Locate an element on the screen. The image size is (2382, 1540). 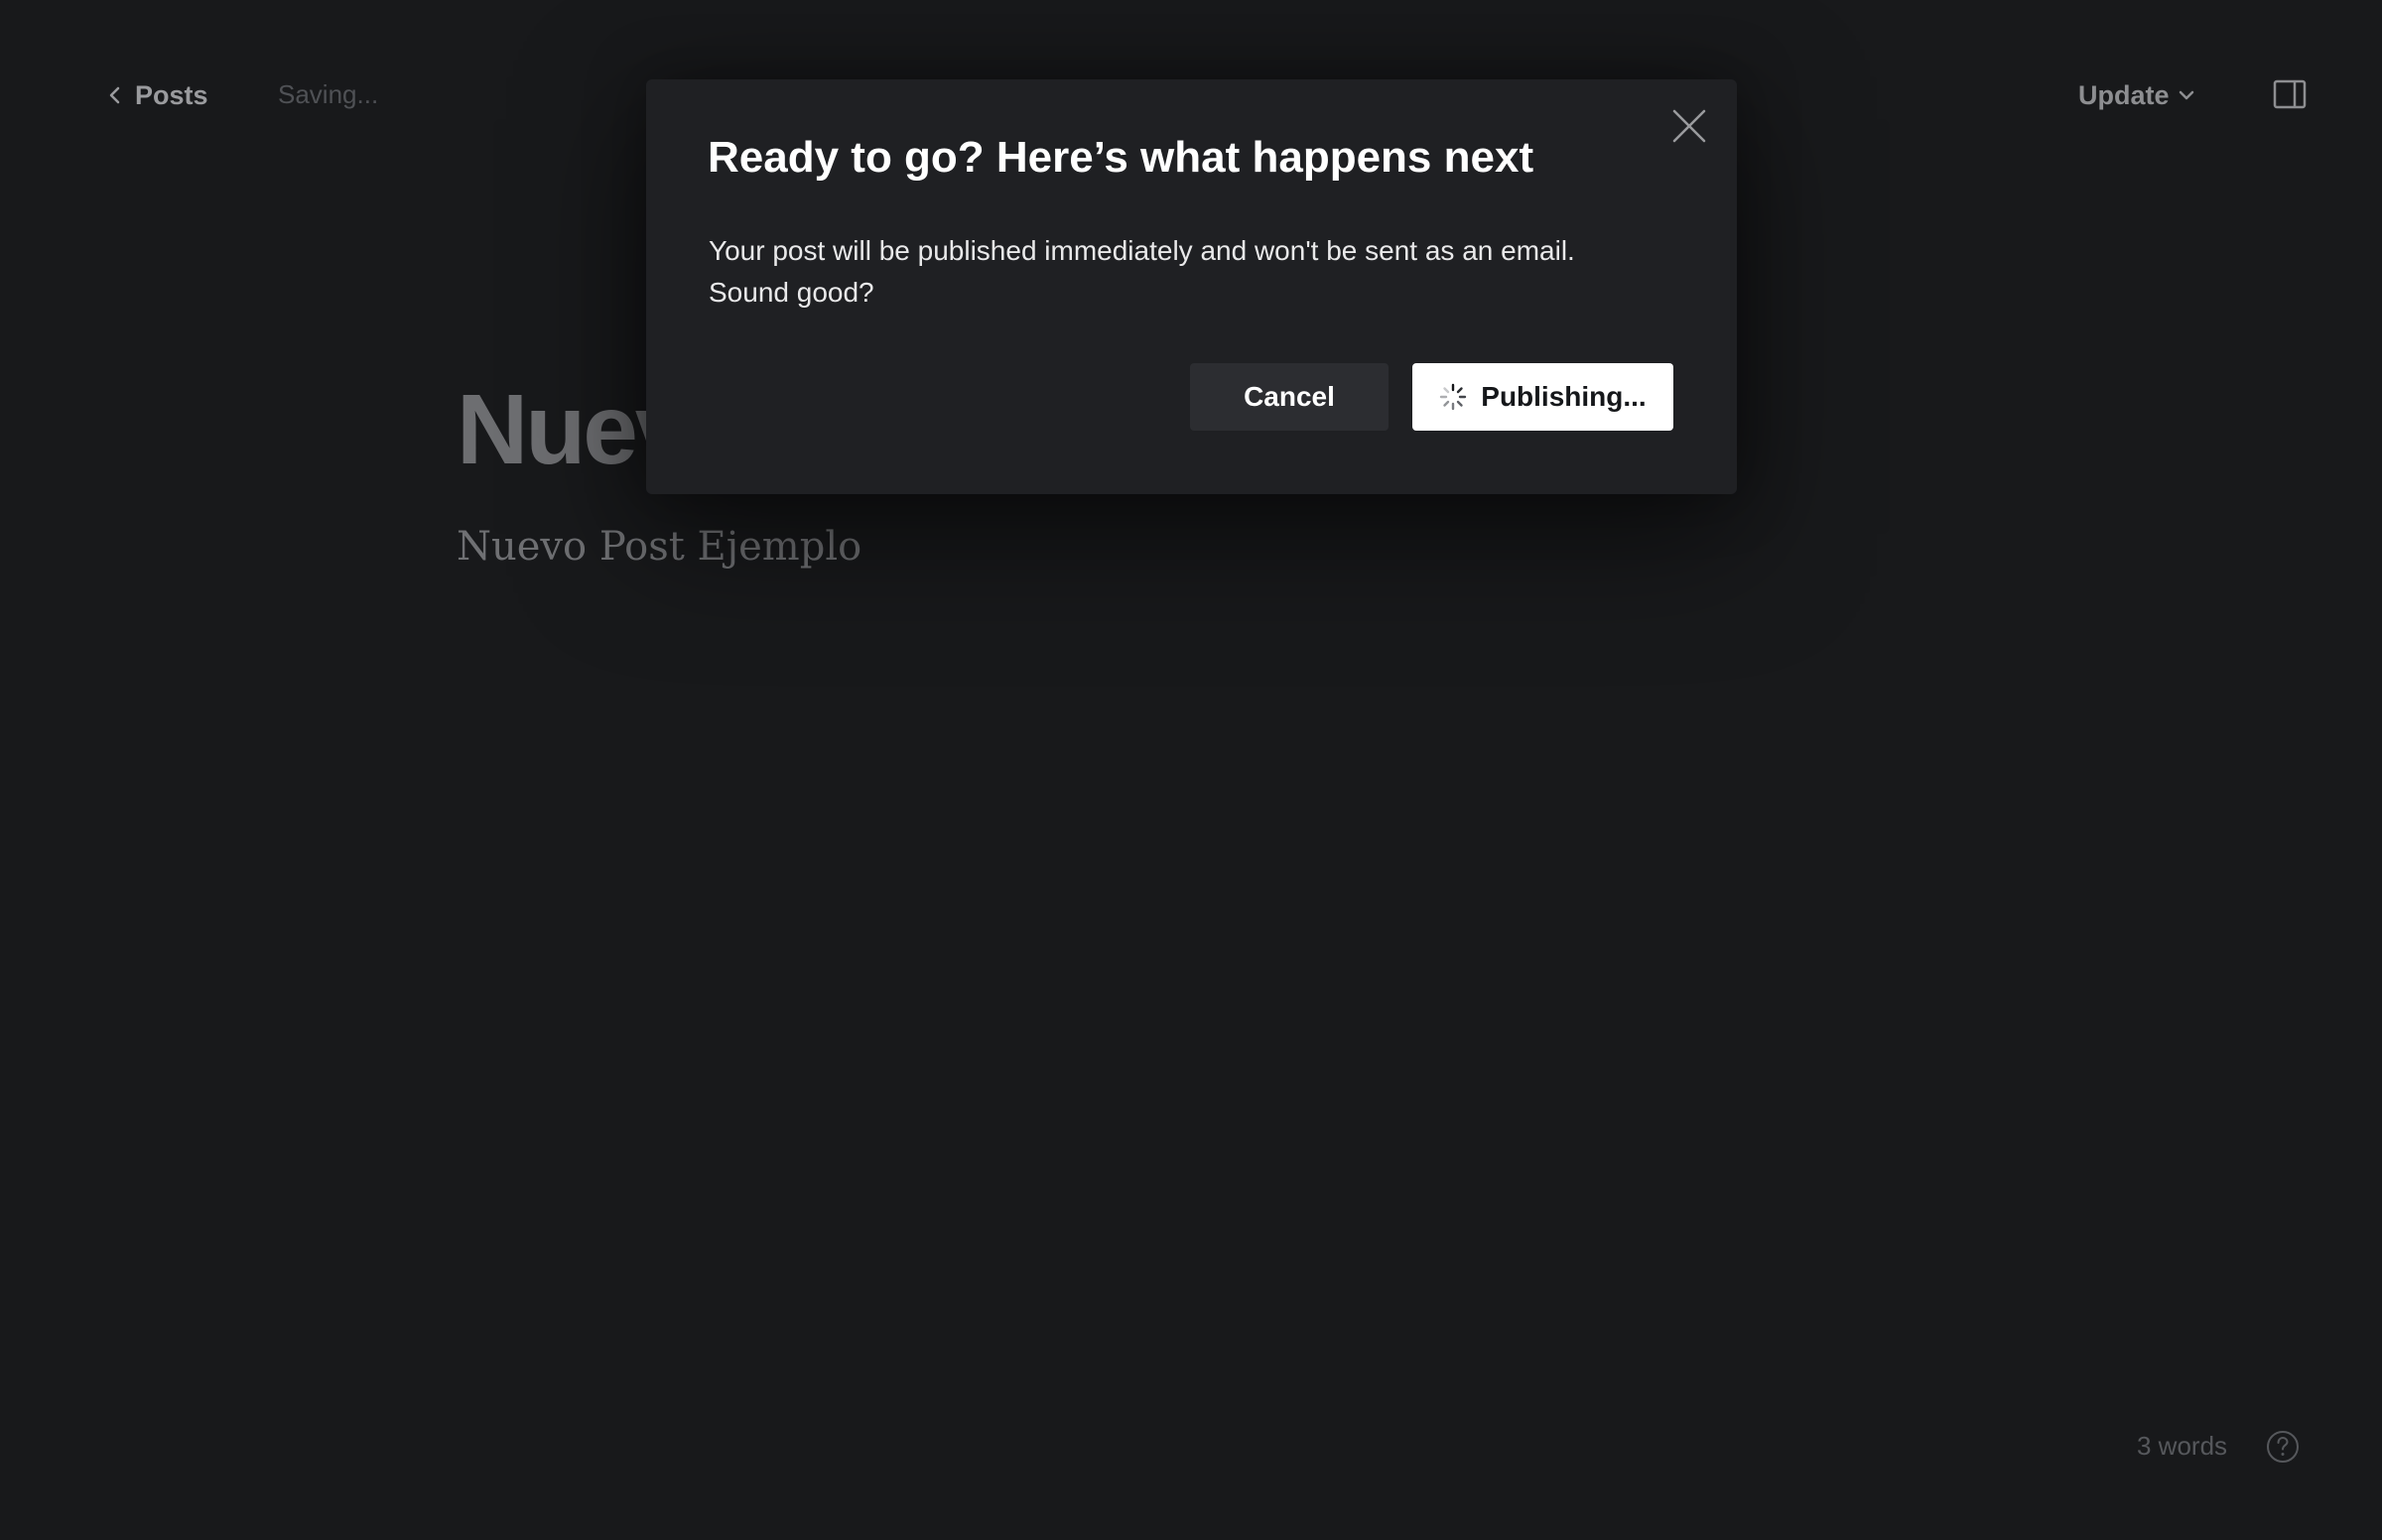
update-label: Update is located at coordinates (2124, 94).